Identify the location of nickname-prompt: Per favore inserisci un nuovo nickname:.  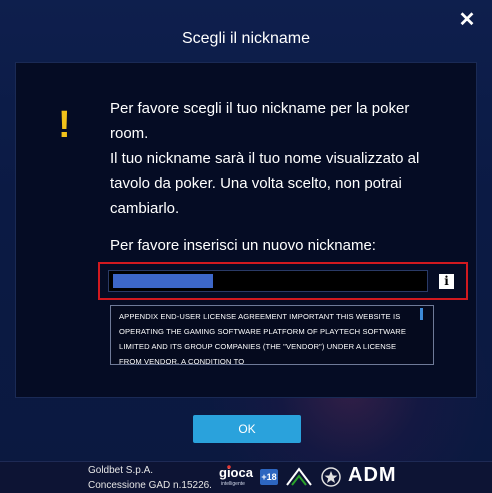
(243, 245).